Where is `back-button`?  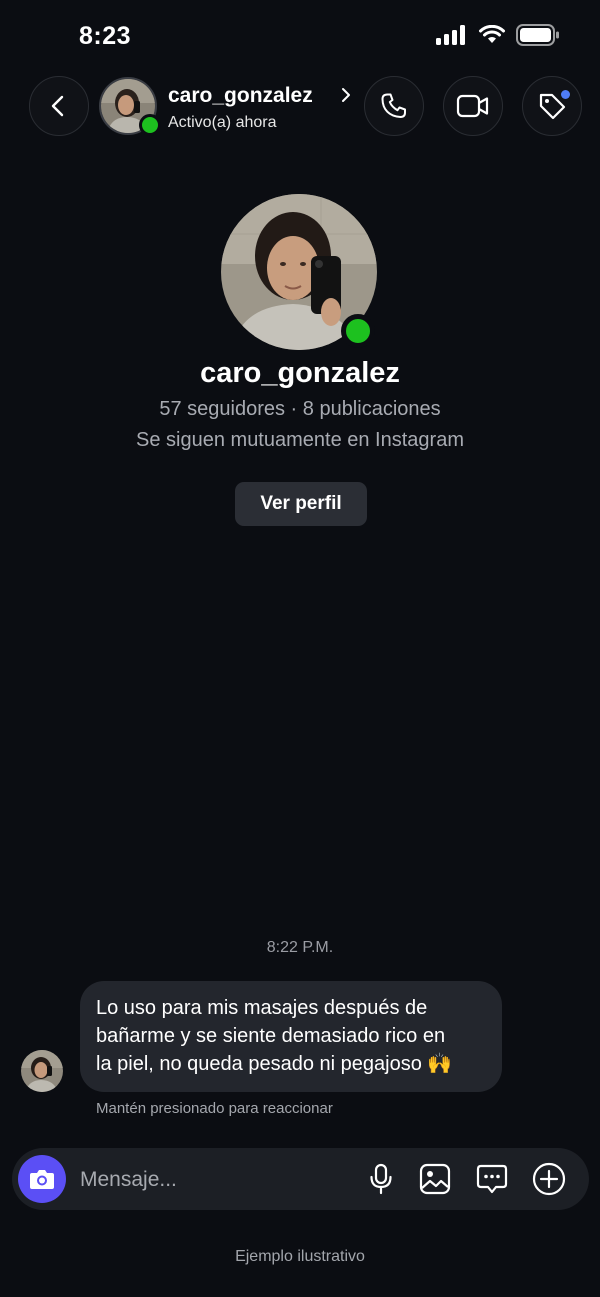 back-button is located at coordinates (59, 106).